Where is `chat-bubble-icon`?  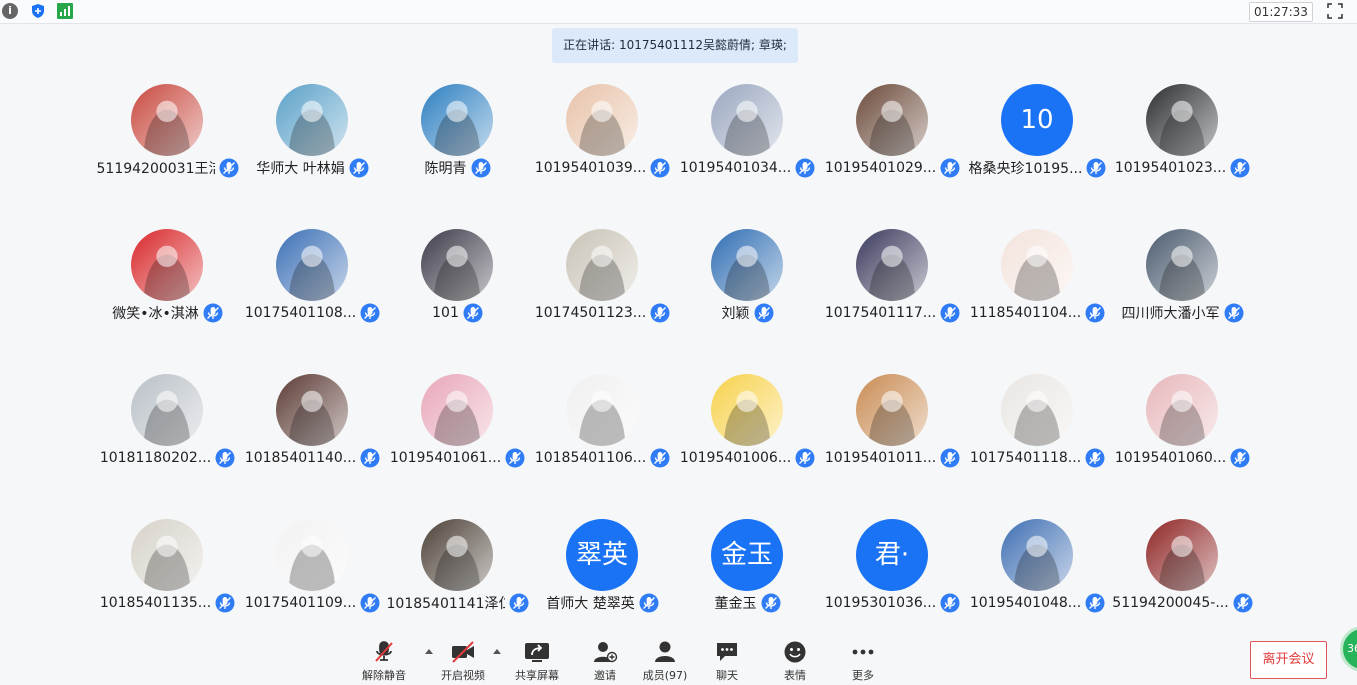 chat-bubble-icon is located at coordinates (727, 652).